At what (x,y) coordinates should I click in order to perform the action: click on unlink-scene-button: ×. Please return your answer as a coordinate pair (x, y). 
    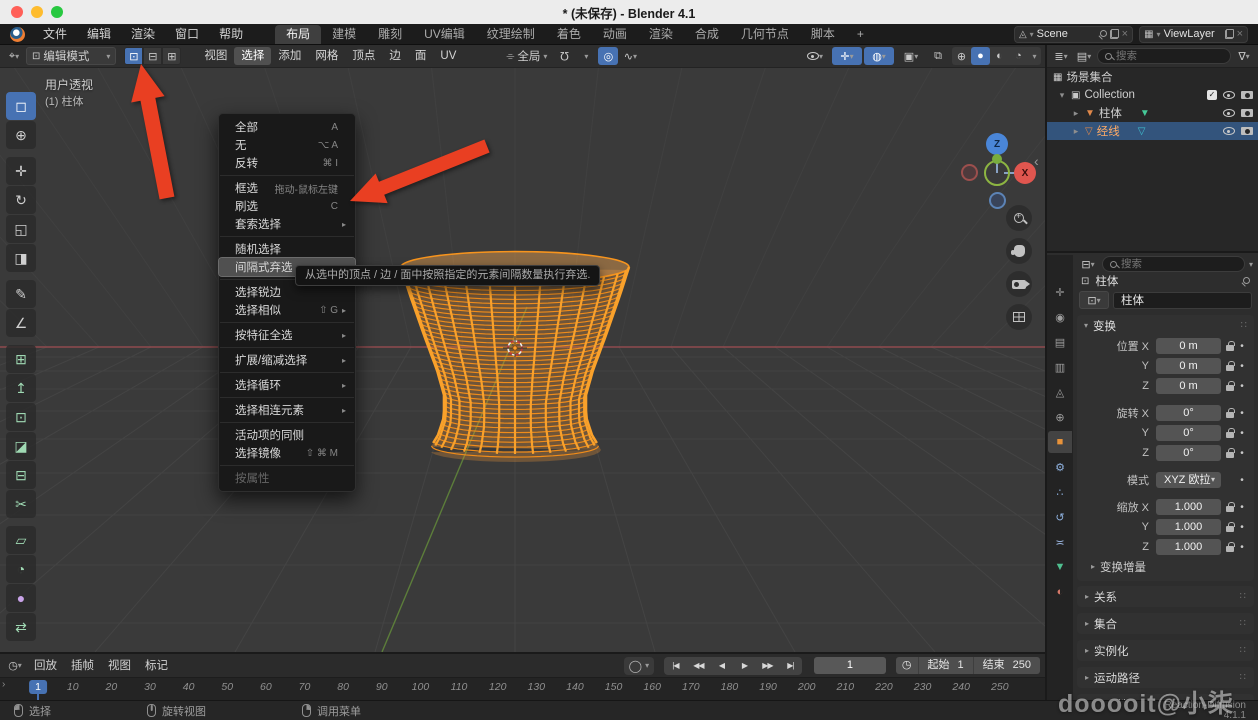
    Looking at the image, I should click on (1125, 34).